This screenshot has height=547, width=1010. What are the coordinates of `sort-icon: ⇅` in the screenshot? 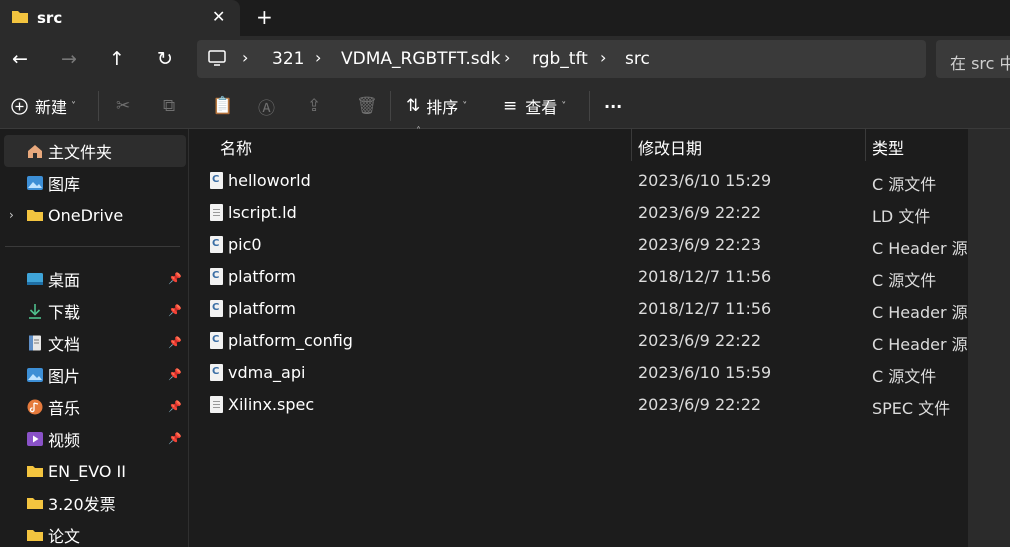 It's located at (413, 106).